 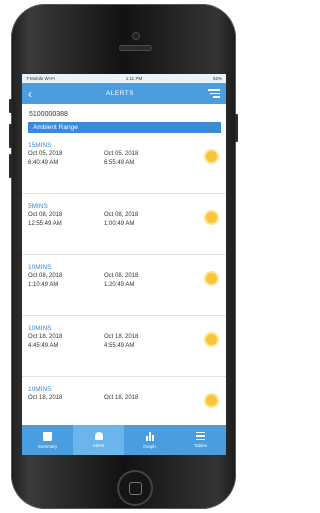 What do you see at coordinates (38, 206) in the screenshot?
I see `alert-duration: 5MINS` at bounding box center [38, 206].